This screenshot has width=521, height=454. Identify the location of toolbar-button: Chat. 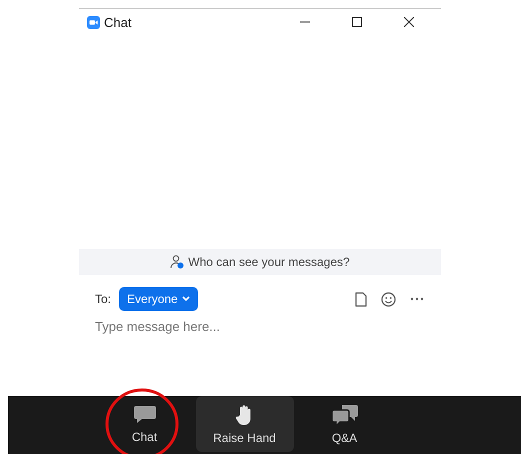
(145, 424).